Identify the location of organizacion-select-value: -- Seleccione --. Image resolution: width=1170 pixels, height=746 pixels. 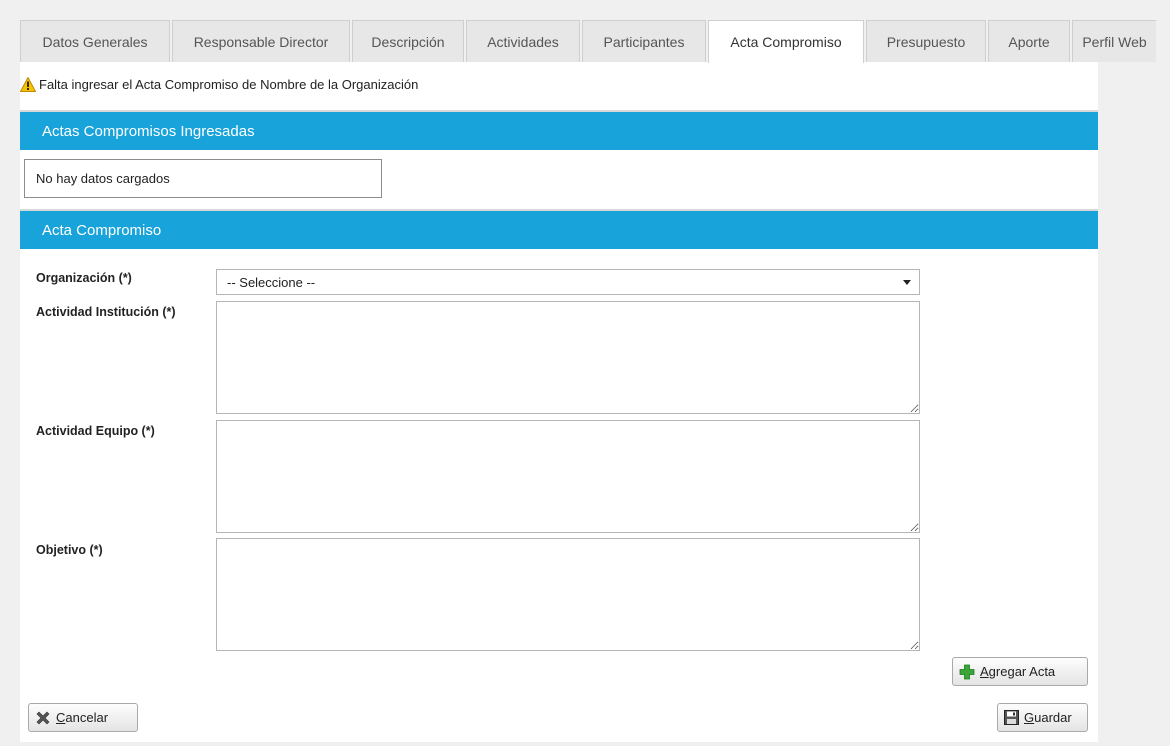
(271, 282).